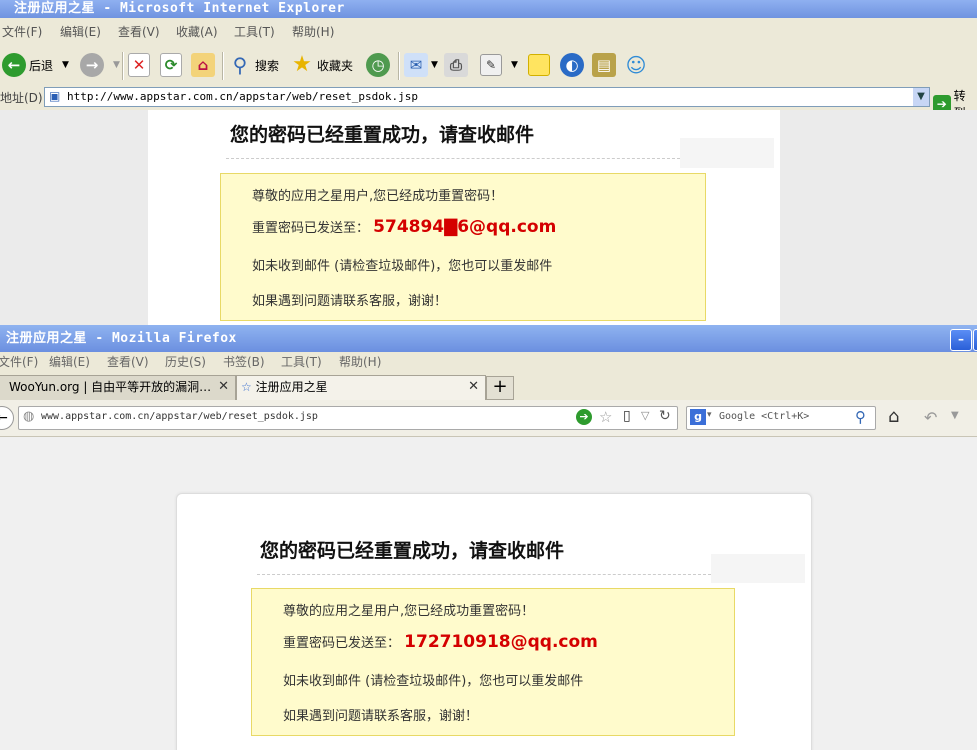 The width and height of the screenshot is (977, 750). What do you see at coordinates (636, 65) in the screenshot?
I see `ie-msn-button: ☺` at bounding box center [636, 65].